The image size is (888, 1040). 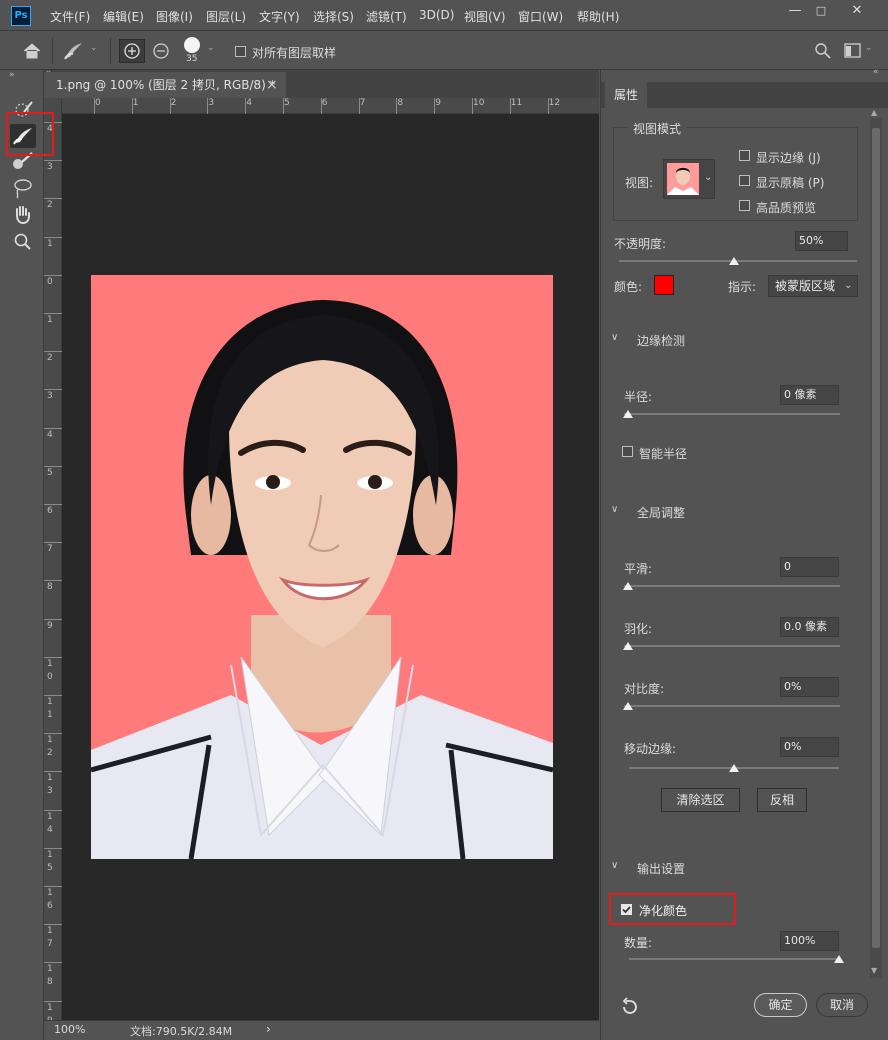 I want to click on subtract-mode-icon, so click(x=161, y=52).